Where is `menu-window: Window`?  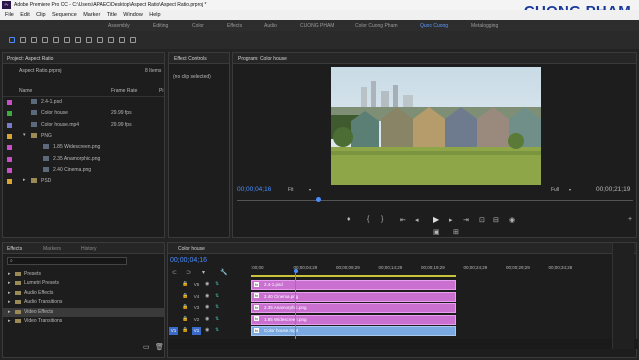
menu-window: Window is located at coordinates (133, 15).